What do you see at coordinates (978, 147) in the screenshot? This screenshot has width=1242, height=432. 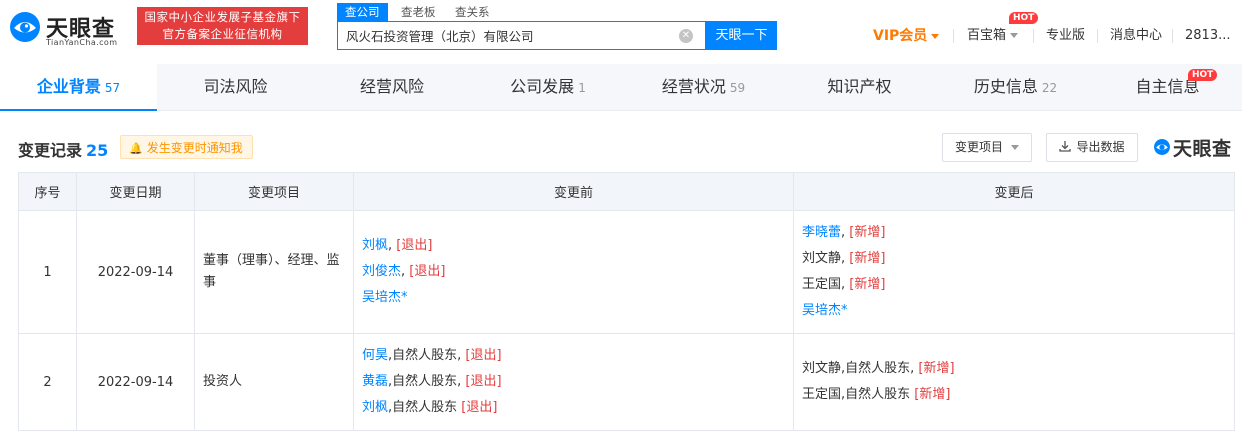 I see `filter-label: 变更项目` at bounding box center [978, 147].